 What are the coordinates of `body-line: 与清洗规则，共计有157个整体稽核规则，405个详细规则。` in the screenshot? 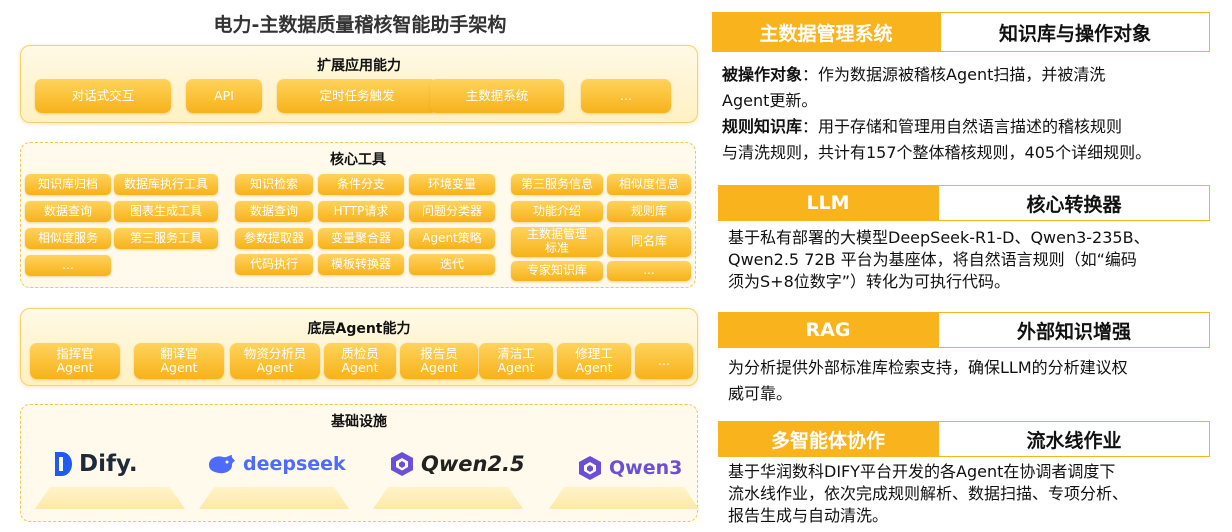 It's located at (970, 153).